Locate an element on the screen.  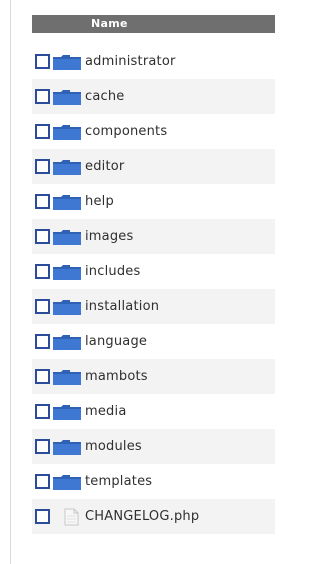
list-item: mambots is located at coordinates (153, 376).